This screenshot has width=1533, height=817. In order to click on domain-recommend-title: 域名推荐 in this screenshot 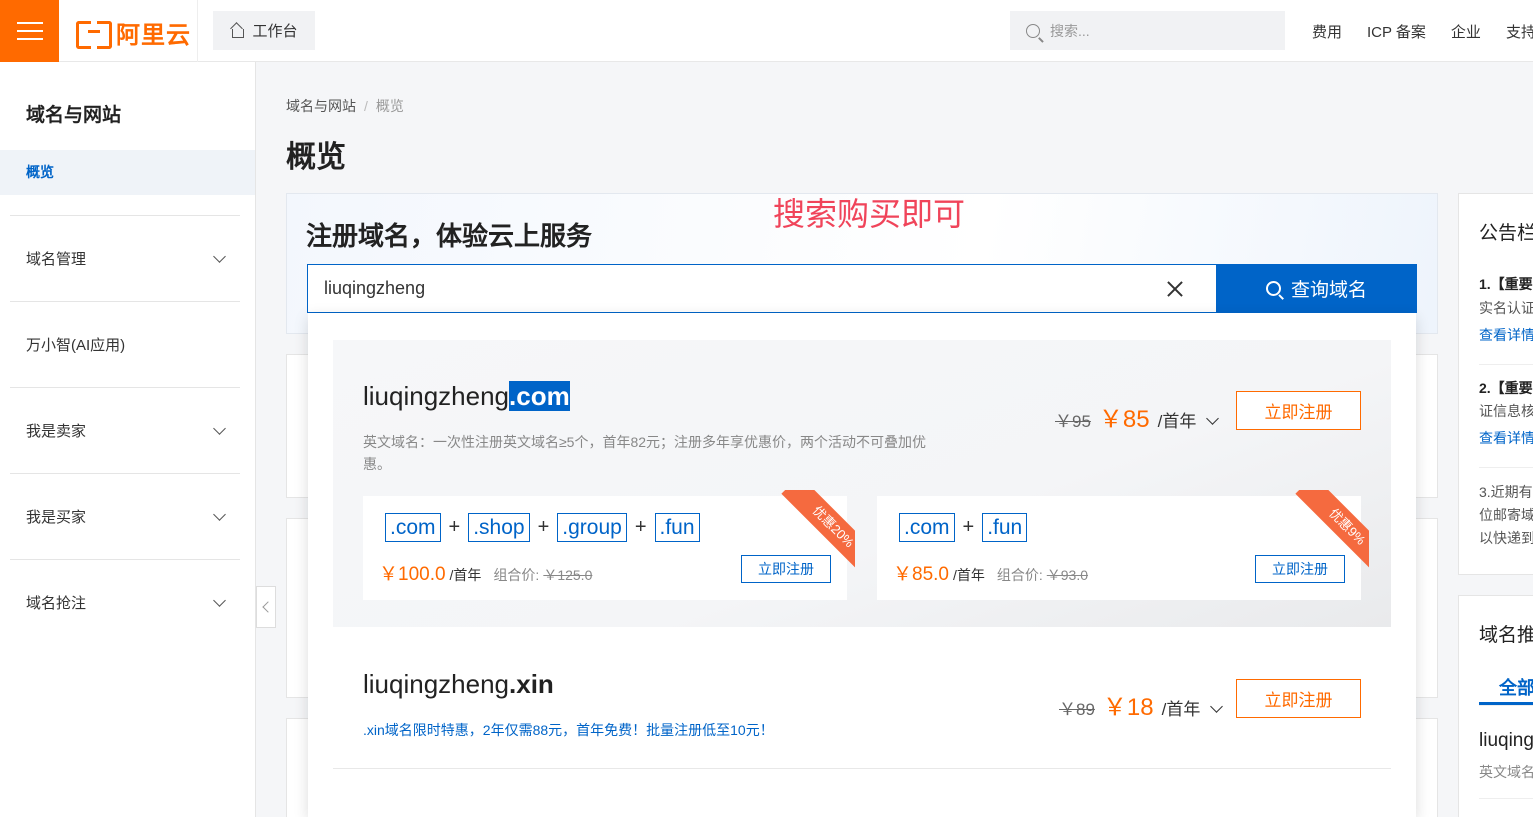, I will do `click(1506, 635)`.